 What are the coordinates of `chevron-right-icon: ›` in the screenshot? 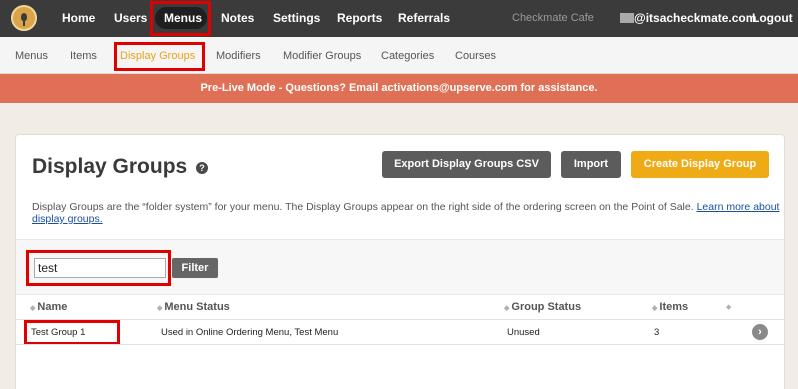 It's located at (760, 332).